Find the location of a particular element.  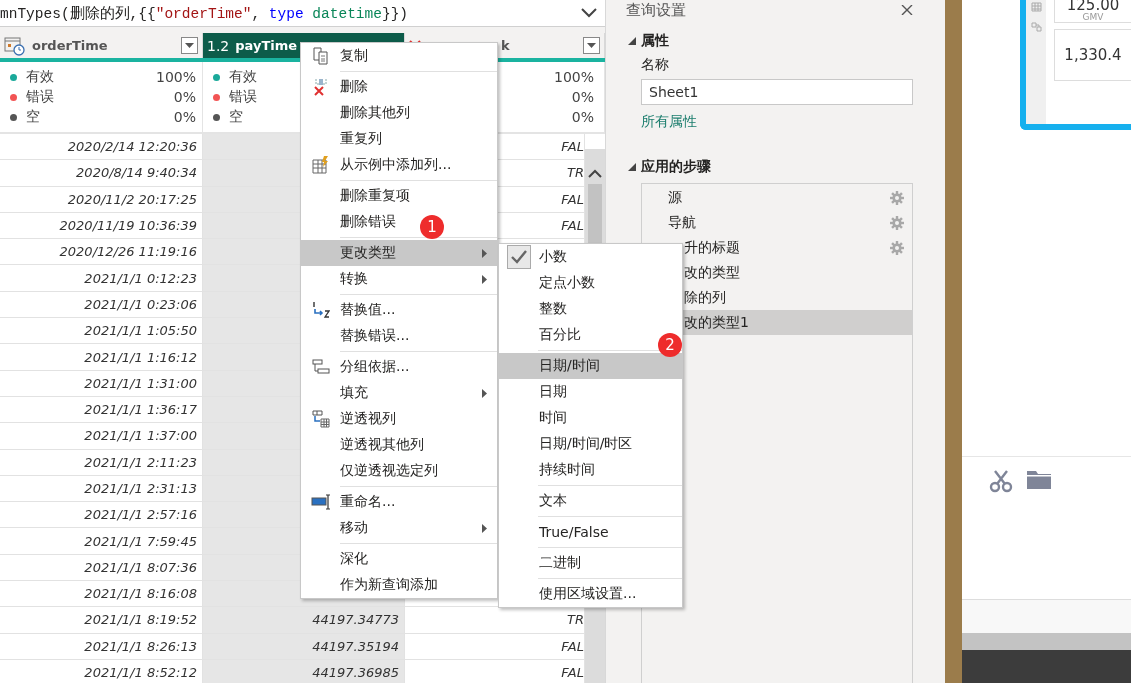

table-cell: 44197.35194 is located at coordinates (304, 646).